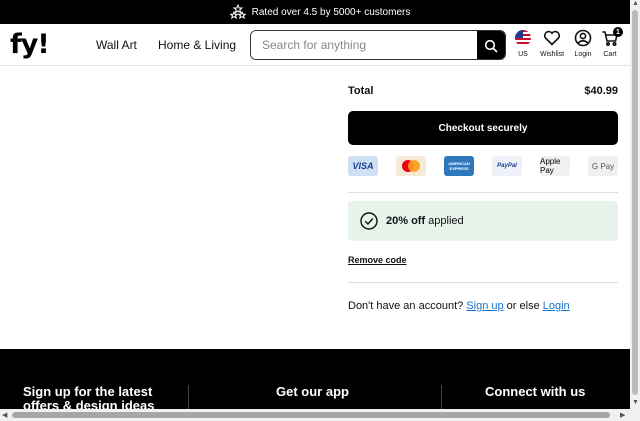 The image size is (640, 421). I want to click on vertical-scroll-thumb, so click(635, 202).